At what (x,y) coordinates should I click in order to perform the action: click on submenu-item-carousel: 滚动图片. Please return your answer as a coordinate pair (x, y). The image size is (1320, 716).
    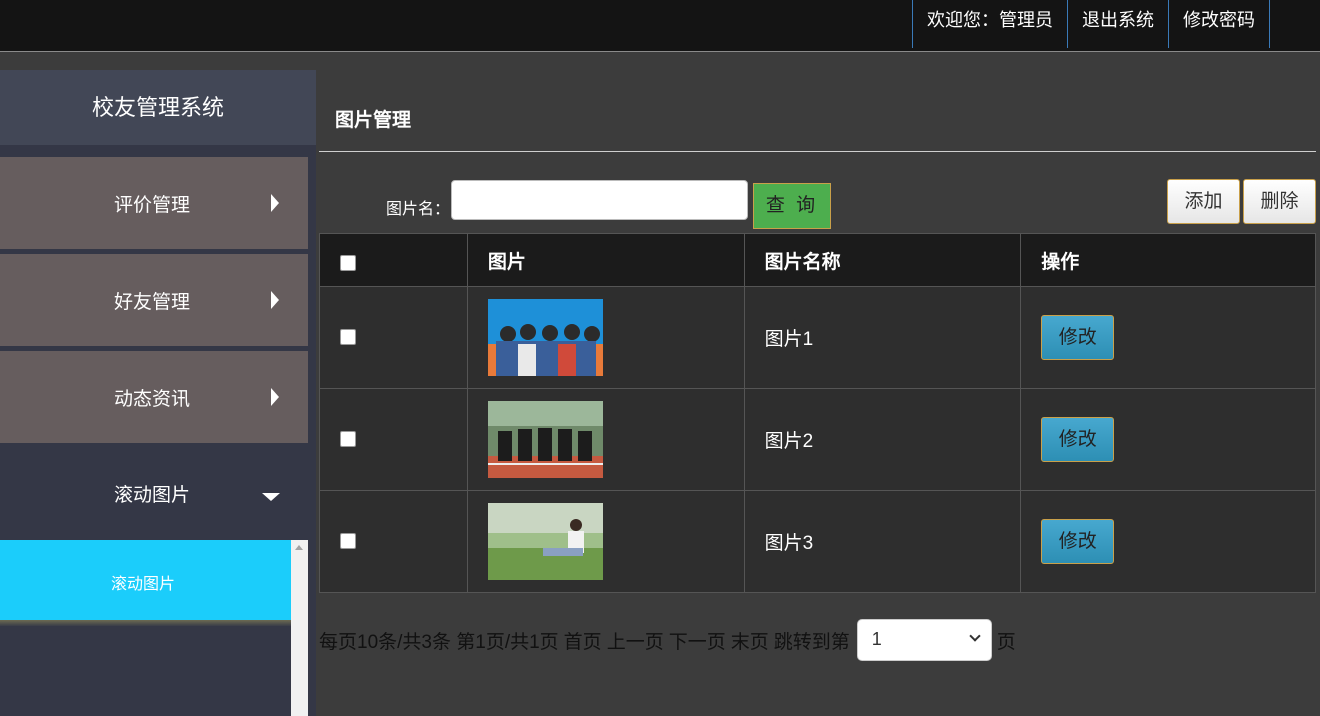
    Looking at the image, I should click on (145, 580).